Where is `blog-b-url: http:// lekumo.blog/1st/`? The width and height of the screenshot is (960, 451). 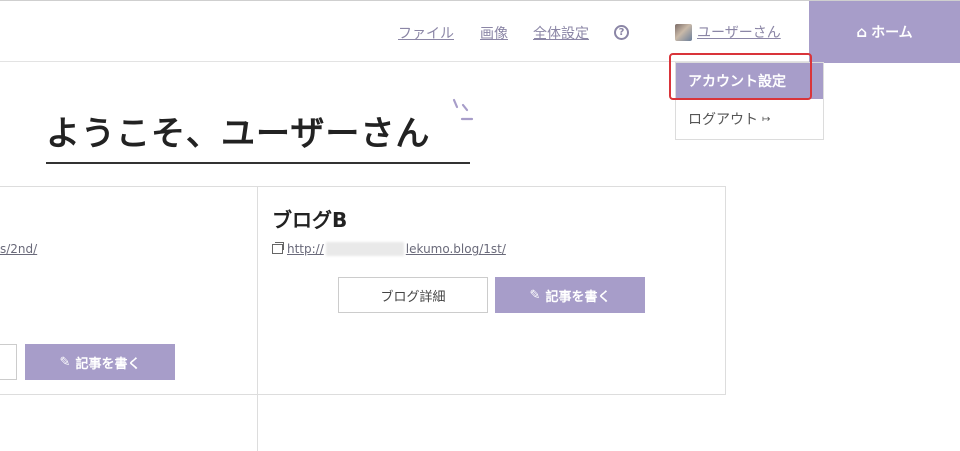 blog-b-url: http:// lekumo.blog/1st/ is located at coordinates (389, 249).